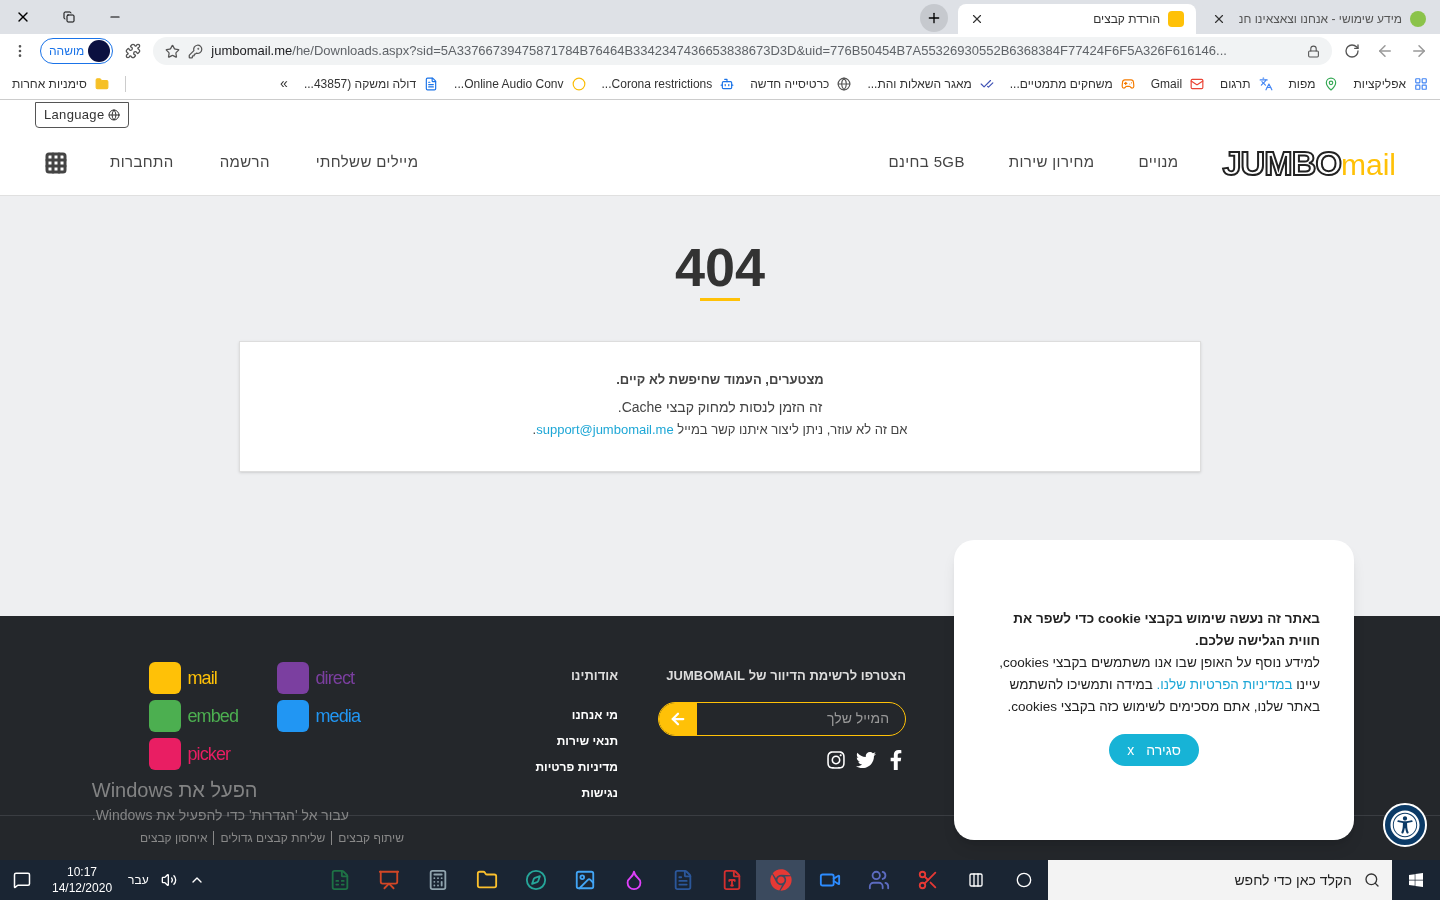  Describe the element at coordinates (82, 880) in the screenshot. I see `clock: 10:17 14/12/2020` at that location.